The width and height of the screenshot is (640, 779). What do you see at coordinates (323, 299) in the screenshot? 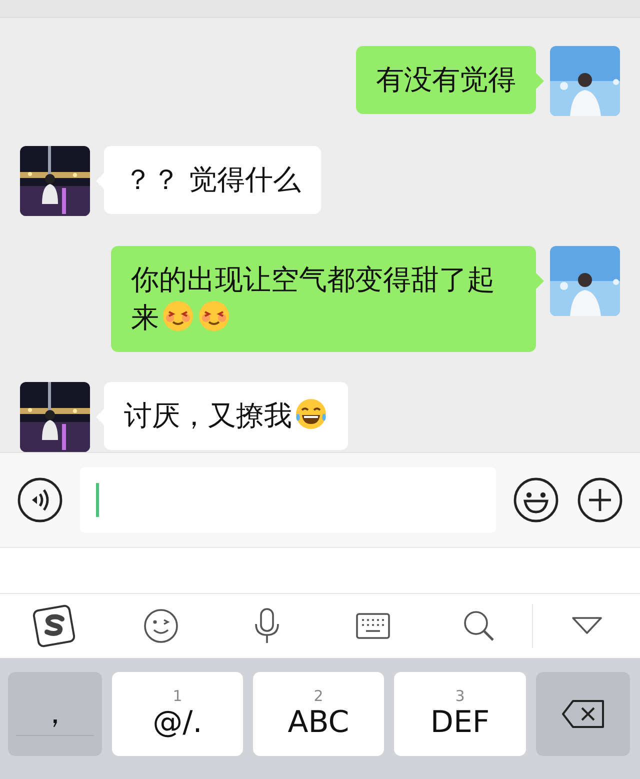
I see `sent-message-bubble: 你的出现让空气都变得甜了起来` at bounding box center [323, 299].